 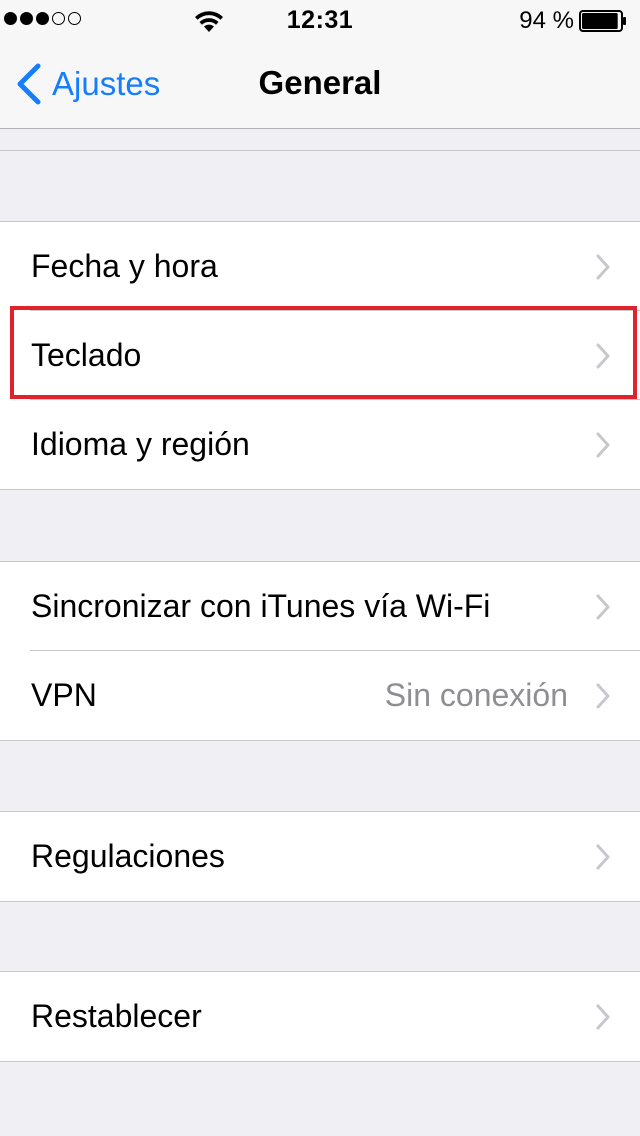 What do you see at coordinates (140, 444) in the screenshot?
I see `row-label: Idioma y región` at bounding box center [140, 444].